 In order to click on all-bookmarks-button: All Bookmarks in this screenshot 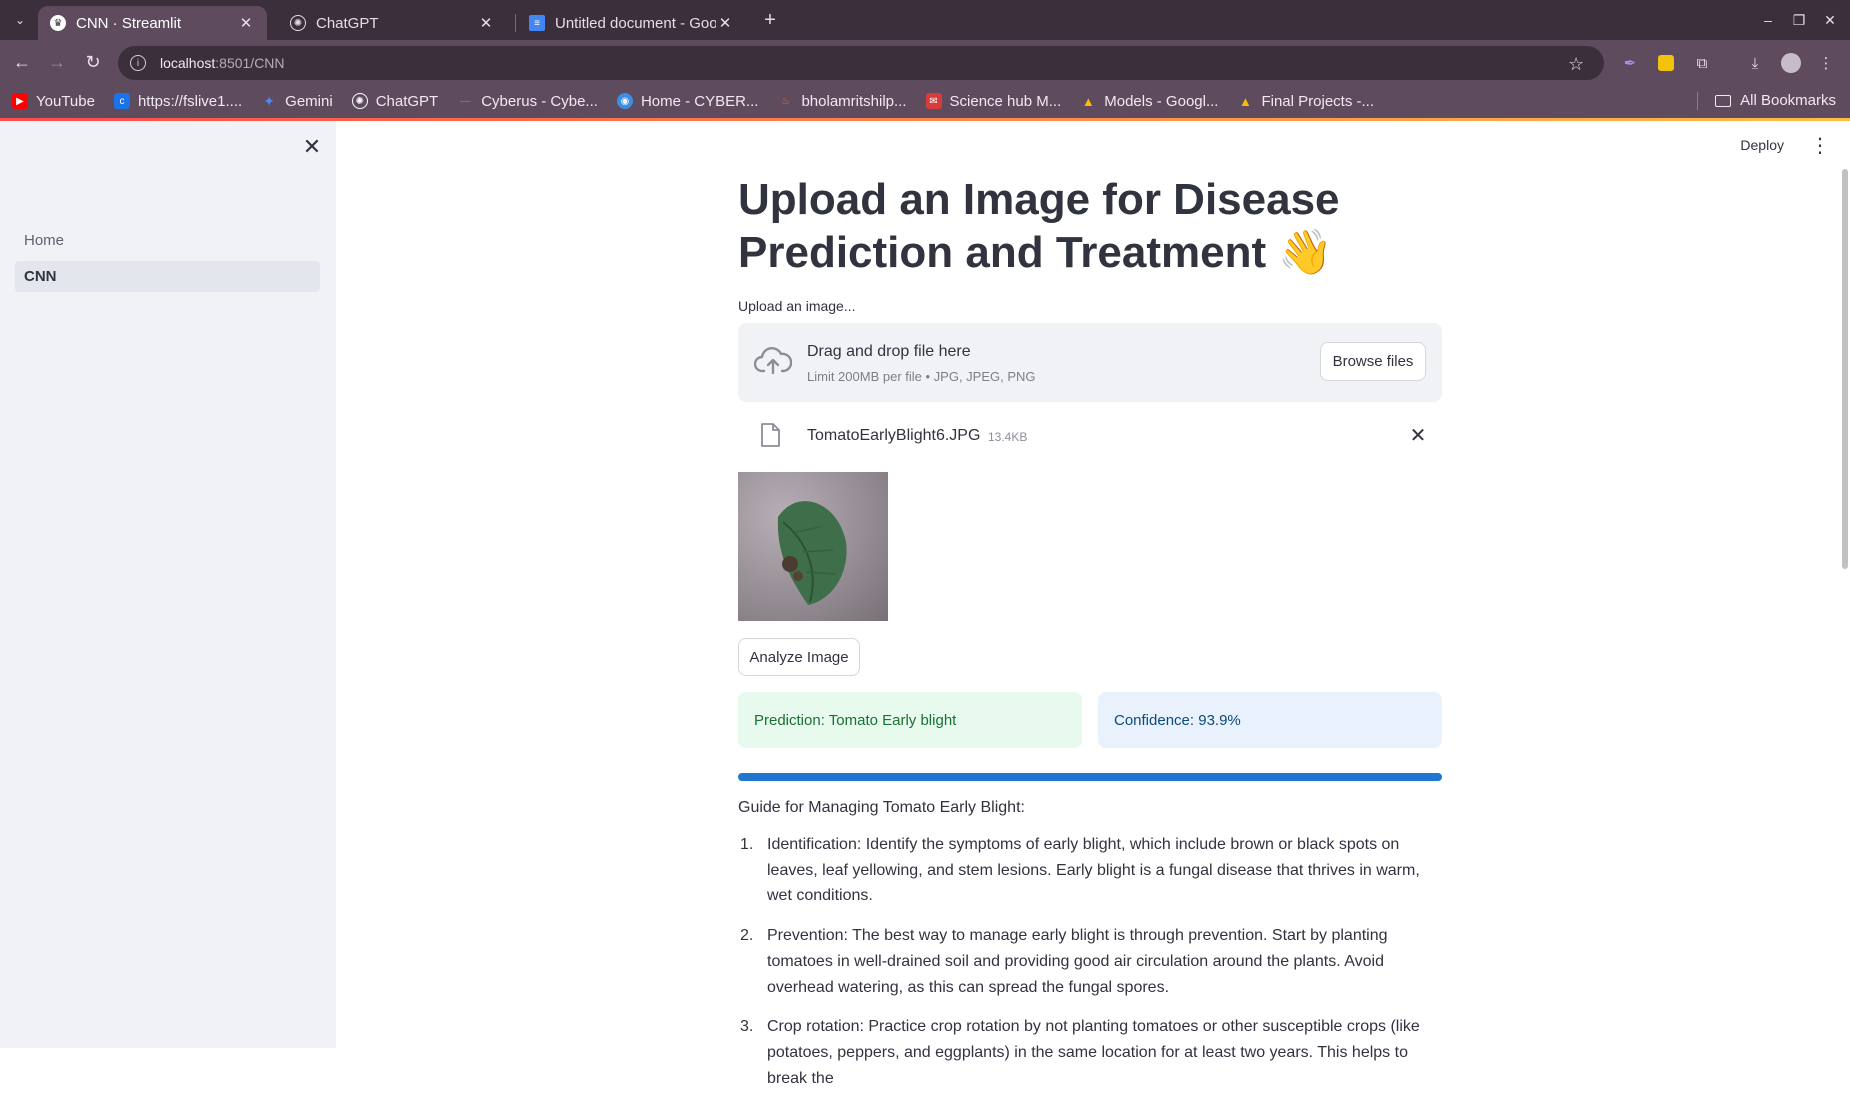, I will do `click(1775, 100)`.